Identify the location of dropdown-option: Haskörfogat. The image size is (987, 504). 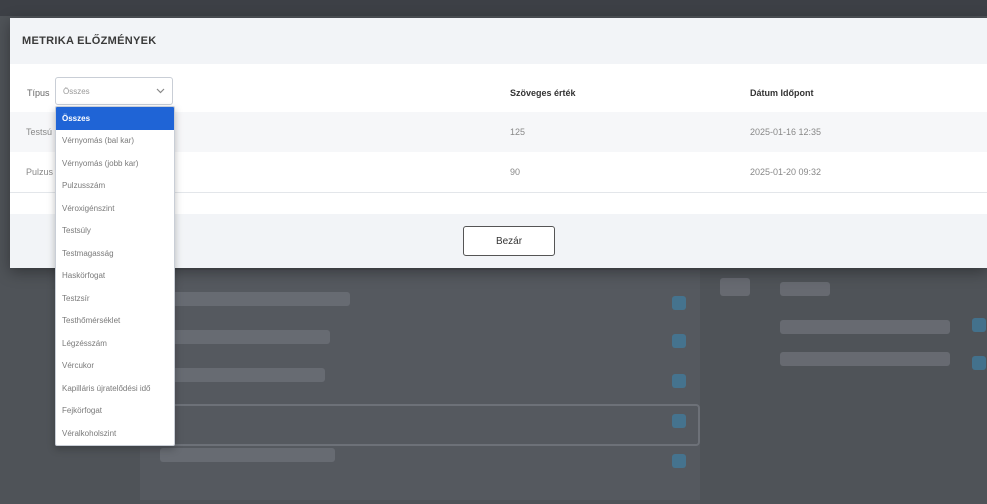
(115, 276).